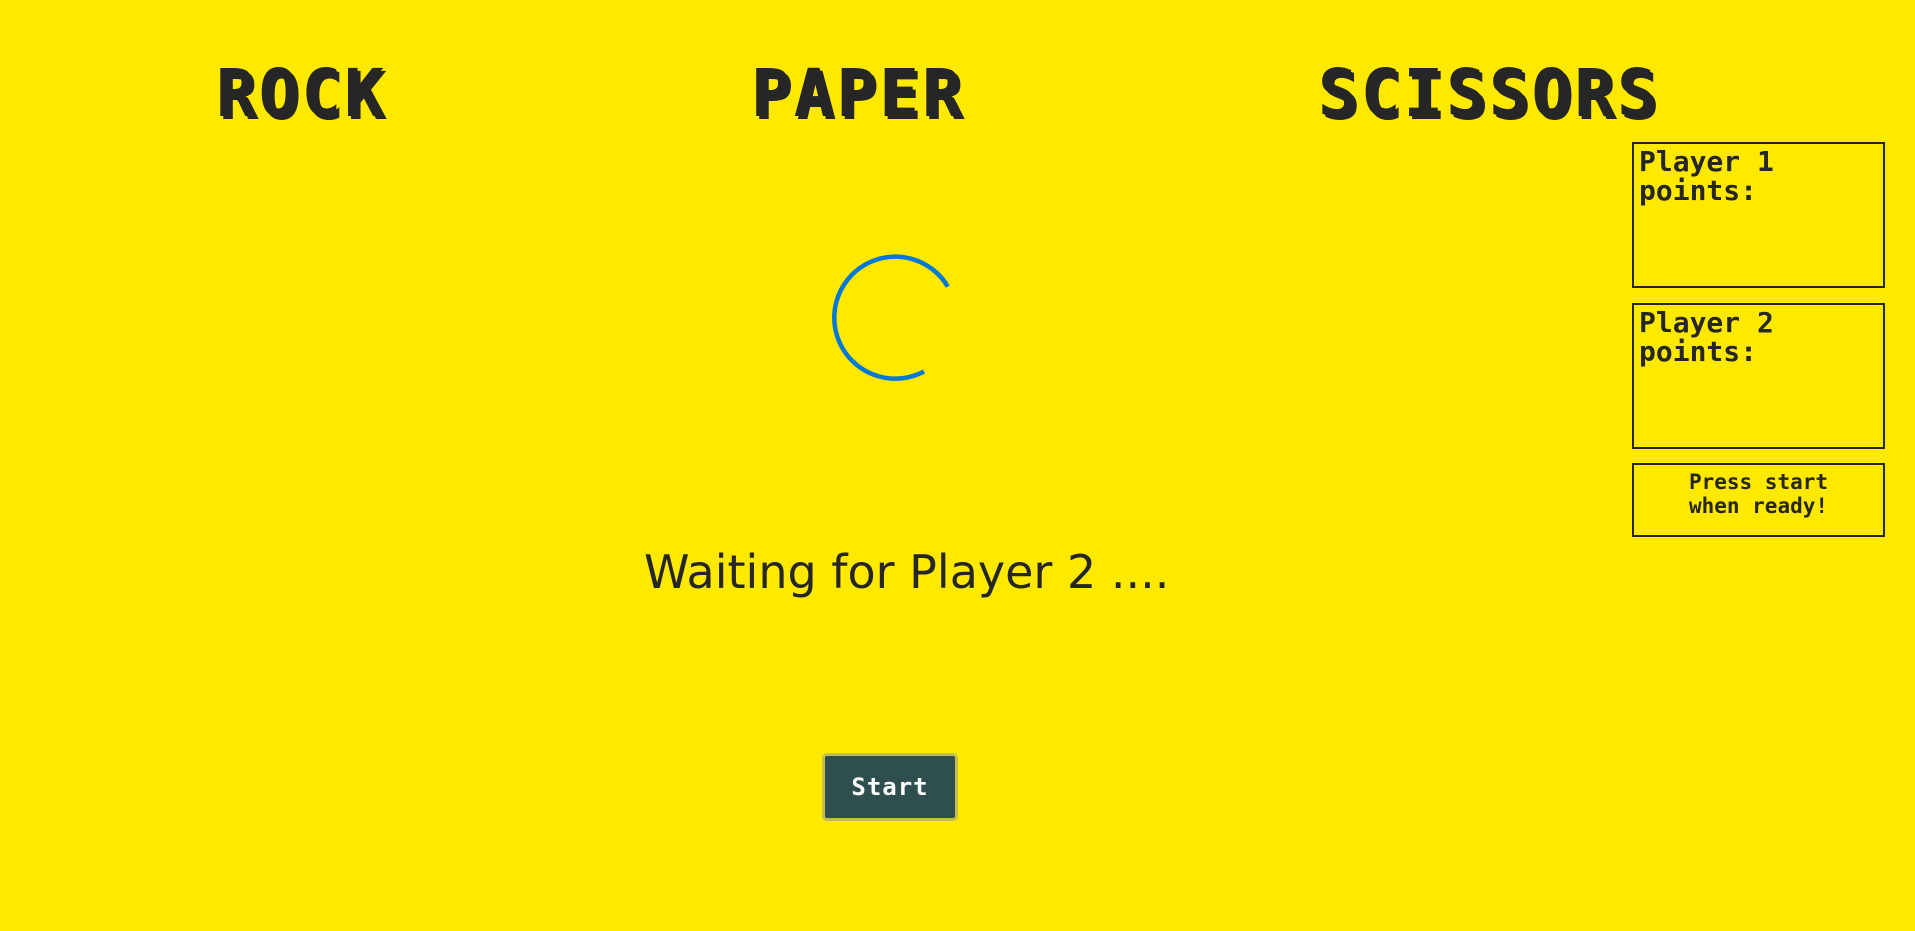  I want to click on player2-score-label: Player 2 points:, so click(1758, 335).